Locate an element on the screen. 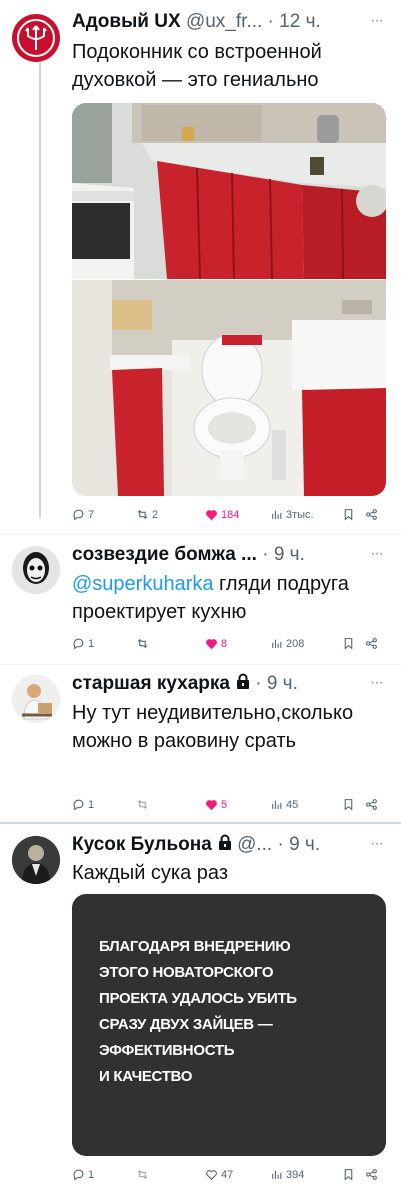 The height and width of the screenshot is (1199, 401). display-name: Адовый UX is located at coordinates (126, 22).